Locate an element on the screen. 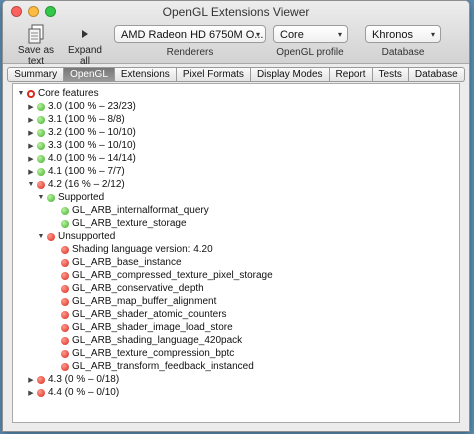 The image size is (474, 434). tree-row: Shading language version: 4.20 is located at coordinates (237, 249).